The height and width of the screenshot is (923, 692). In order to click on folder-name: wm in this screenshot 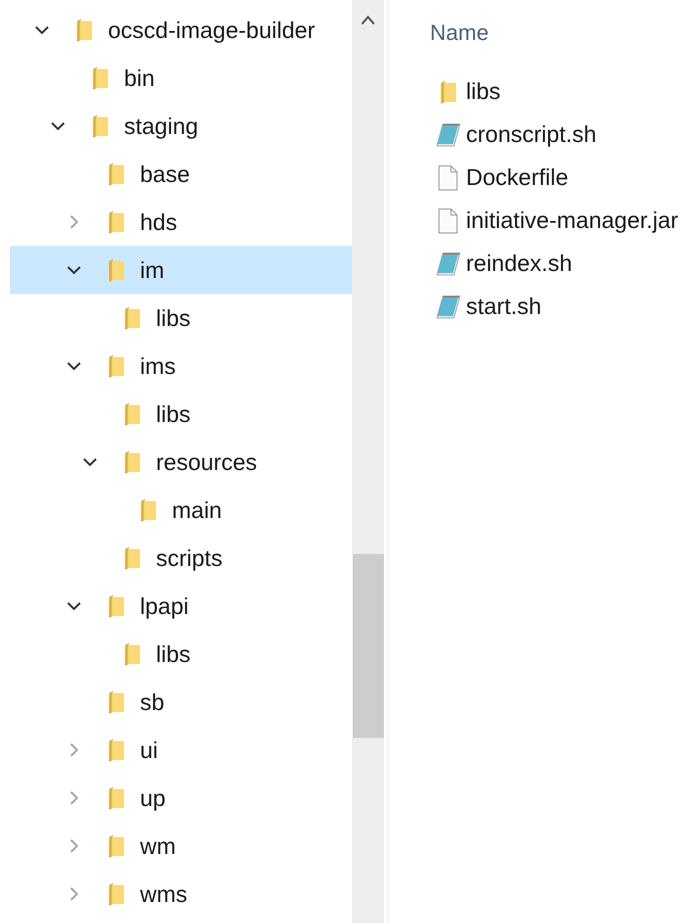, I will do `click(158, 846)`.